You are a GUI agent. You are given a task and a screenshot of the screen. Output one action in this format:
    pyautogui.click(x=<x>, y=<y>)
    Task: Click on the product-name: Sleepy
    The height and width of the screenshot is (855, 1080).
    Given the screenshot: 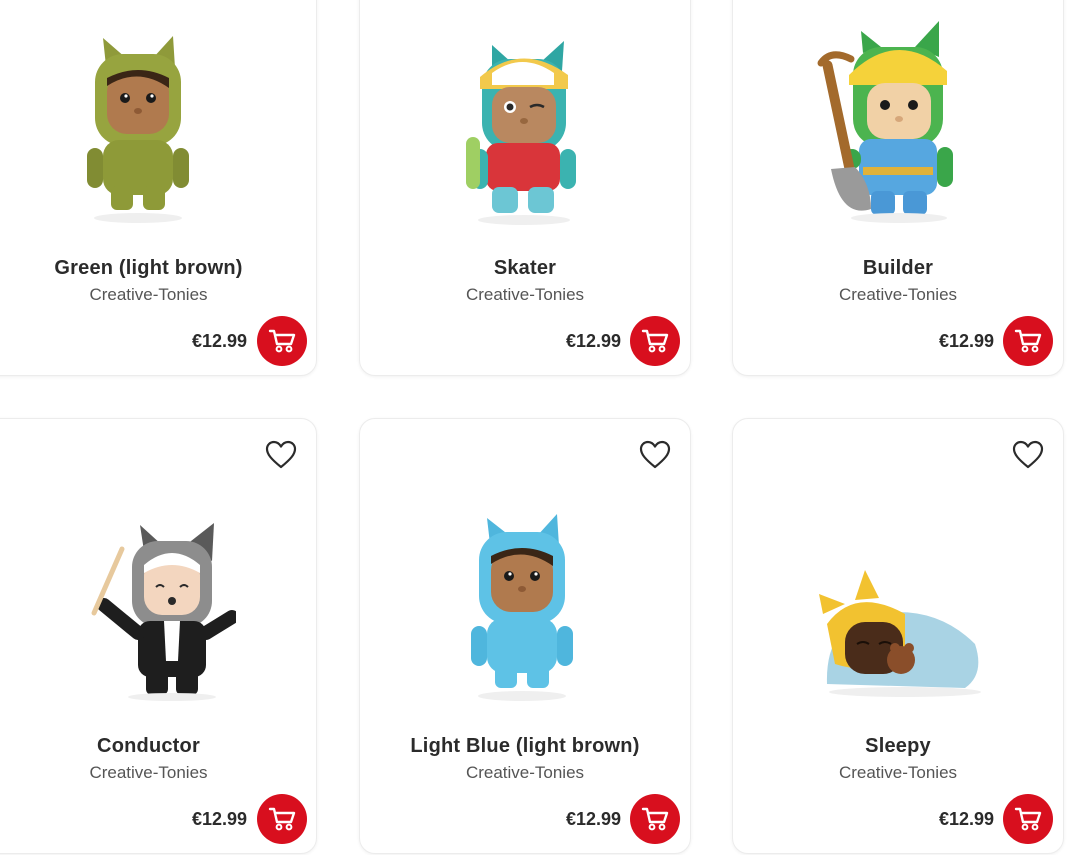 What is the action you would take?
    pyautogui.click(x=898, y=746)
    